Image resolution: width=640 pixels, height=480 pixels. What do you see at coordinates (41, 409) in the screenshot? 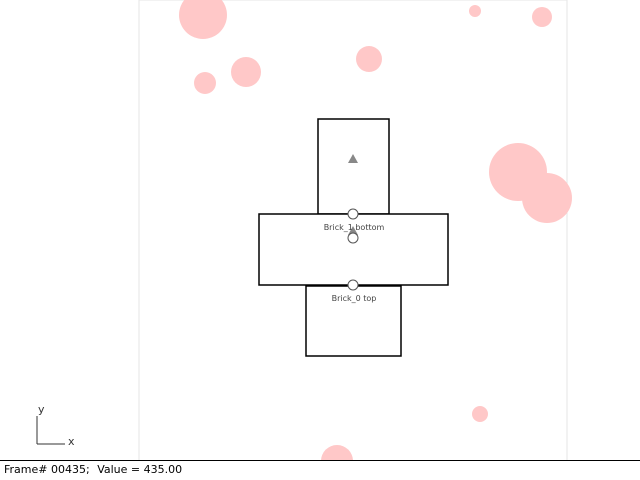
I see `y-axis-label: y` at bounding box center [41, 409].